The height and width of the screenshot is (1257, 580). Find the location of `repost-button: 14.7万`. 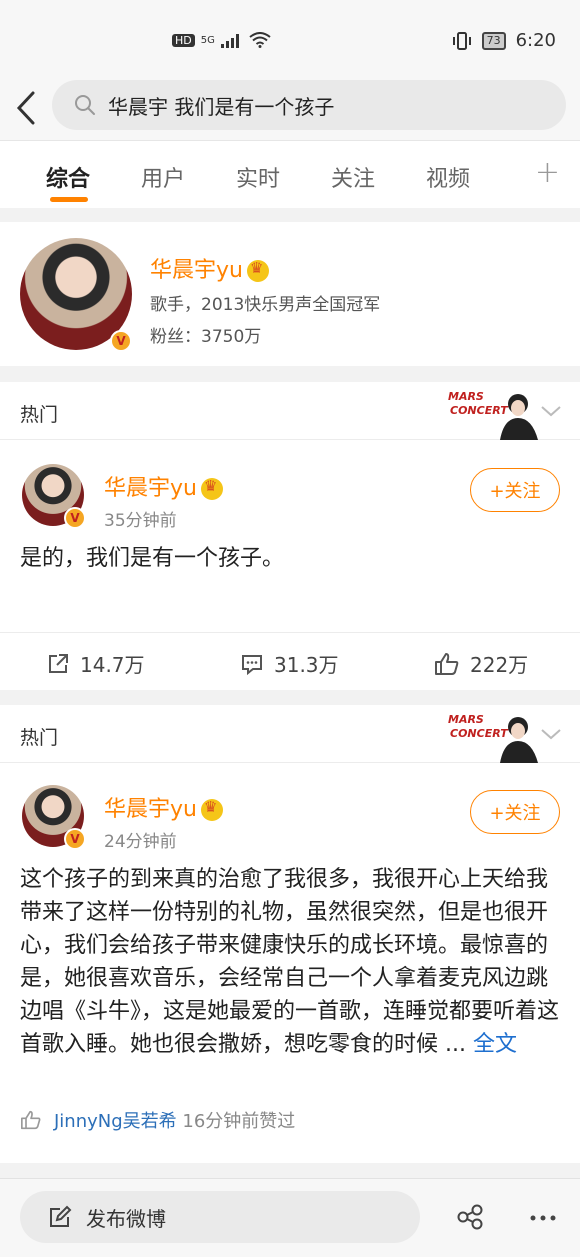

repost-button: 14.7万 is located at coordinates (95, 663).